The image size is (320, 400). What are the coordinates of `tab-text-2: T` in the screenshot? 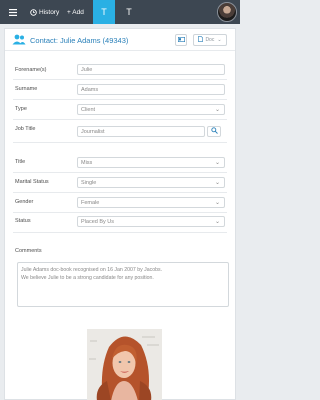 It's located at (129, 12).